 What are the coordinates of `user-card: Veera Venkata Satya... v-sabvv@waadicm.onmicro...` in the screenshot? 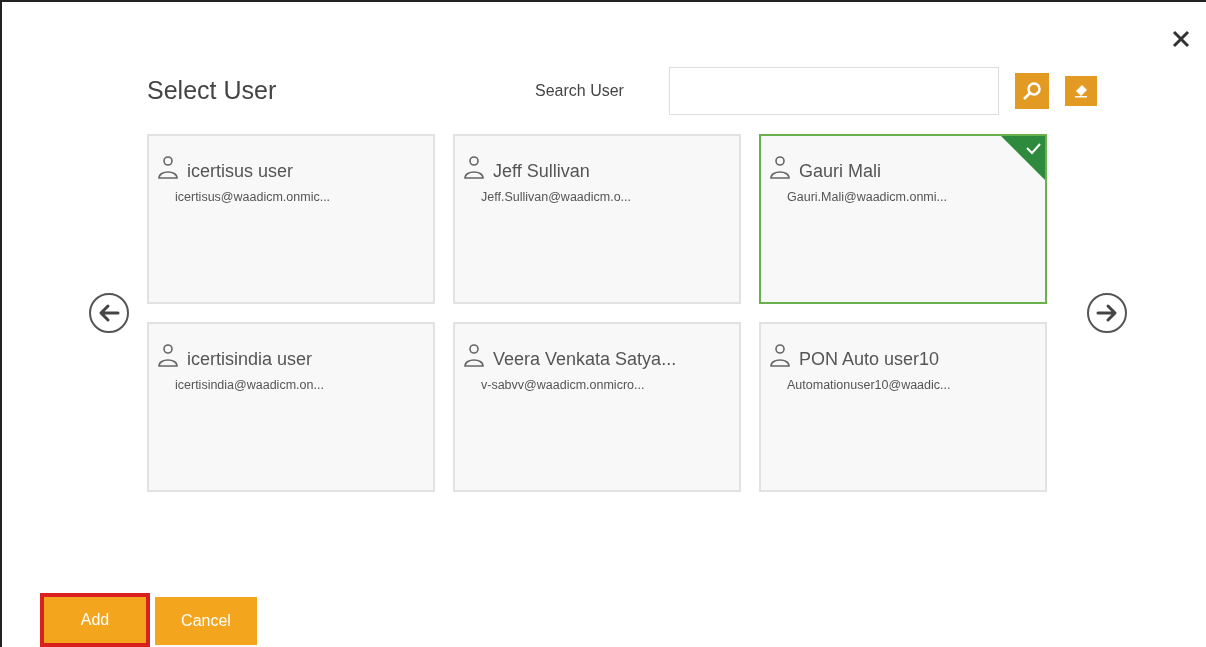 It's located at (597, 407).